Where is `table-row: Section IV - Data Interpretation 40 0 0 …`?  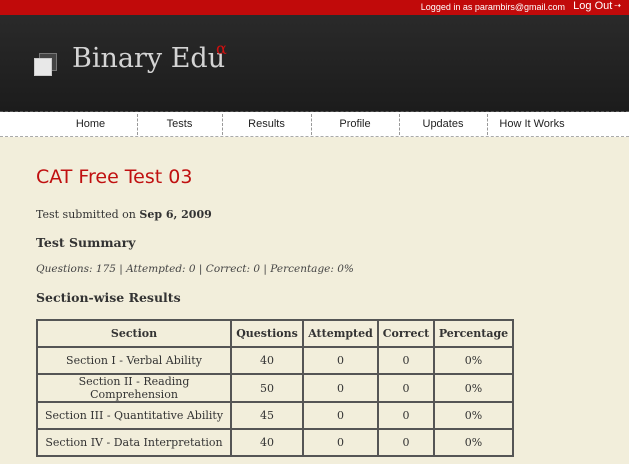 table-row: Section IV - Data Interpretation 40 0 0 … is located at coordinates (275, 442).